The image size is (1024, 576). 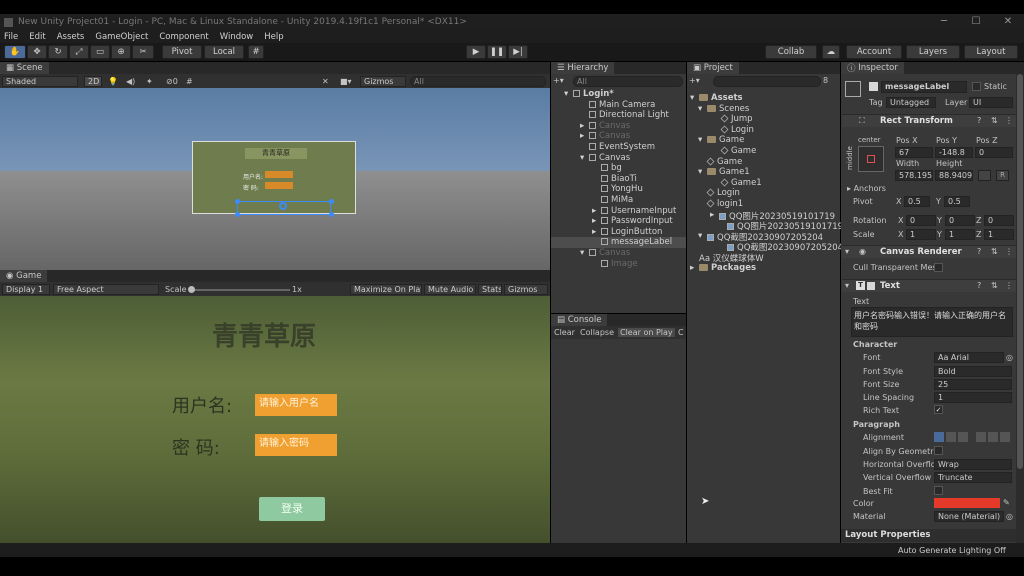 What do you see at coordinates (973, 384) in the screenshot?
I see `font-size-field: 25` at bounding box center [973, 384].